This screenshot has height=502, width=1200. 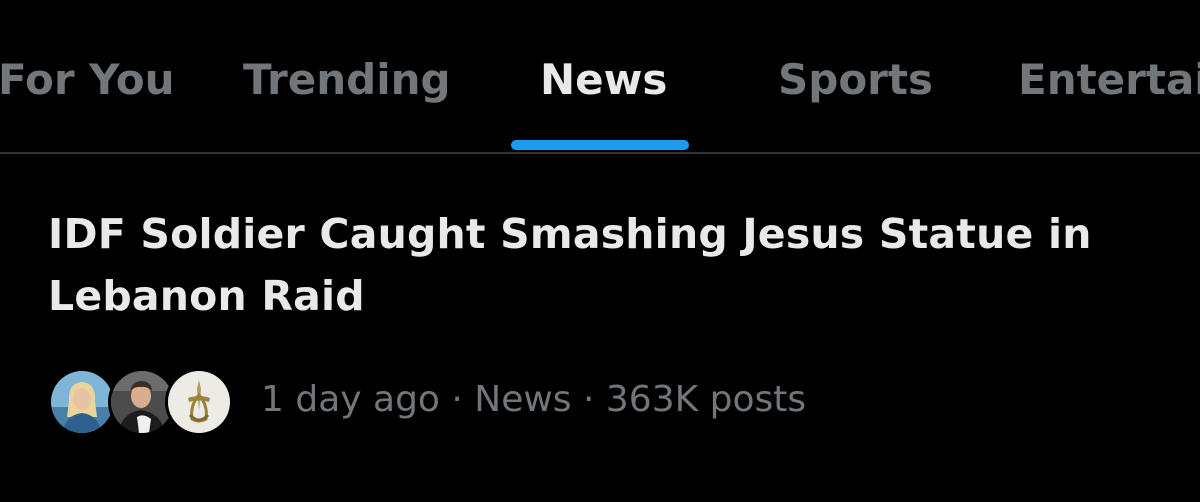 I want to click on tab-divider, so click(x=600, y=153).